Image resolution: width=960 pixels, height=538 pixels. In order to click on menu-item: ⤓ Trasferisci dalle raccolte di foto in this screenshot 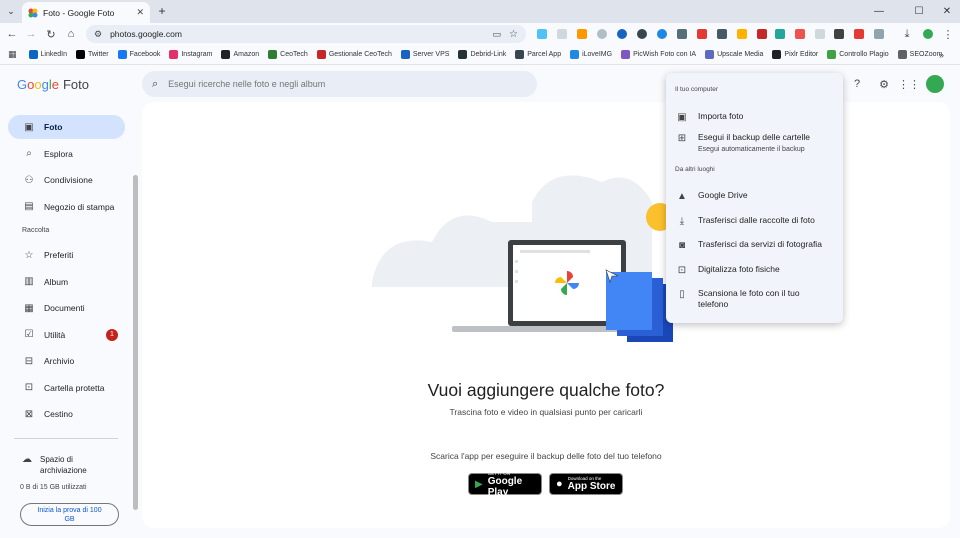, I will do `click(754, 221)`.